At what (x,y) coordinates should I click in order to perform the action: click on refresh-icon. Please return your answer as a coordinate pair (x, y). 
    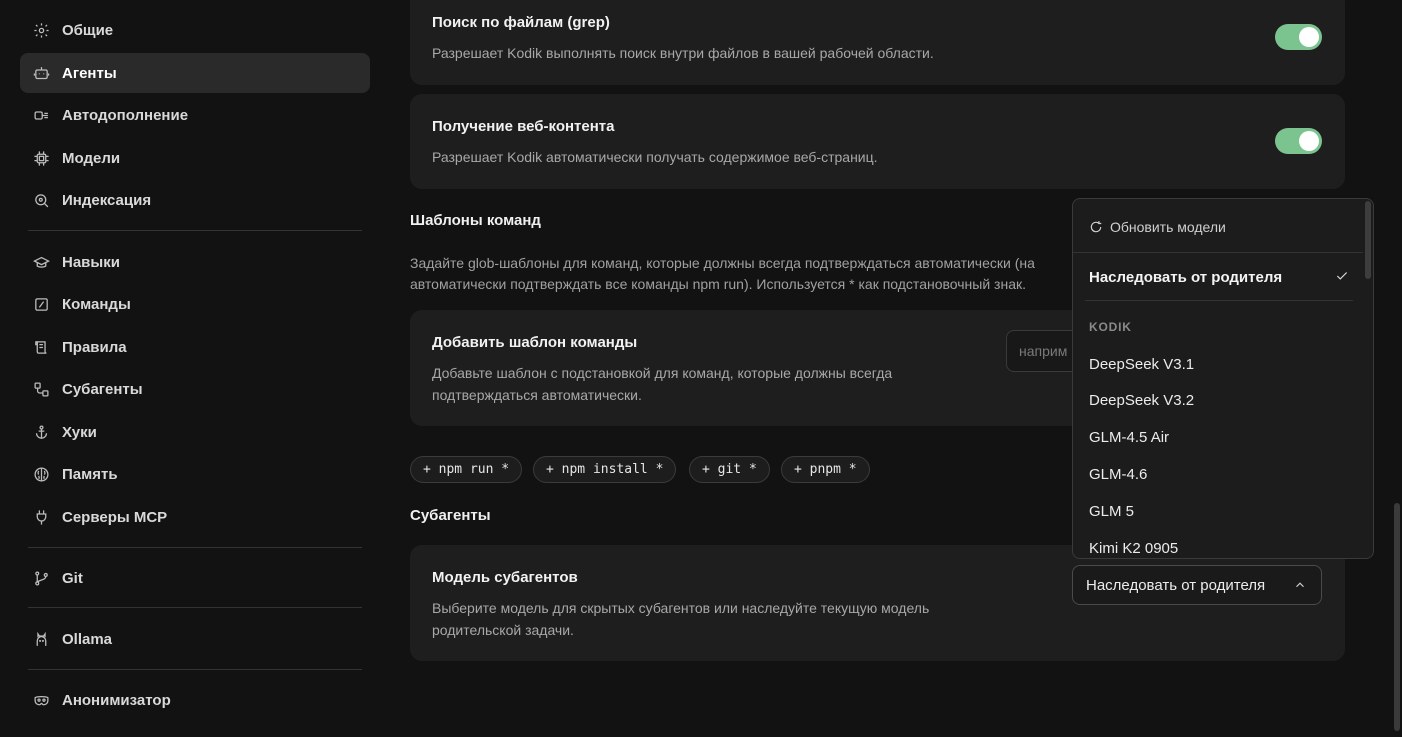
    Looking at the image, I should click on (1099, 227).